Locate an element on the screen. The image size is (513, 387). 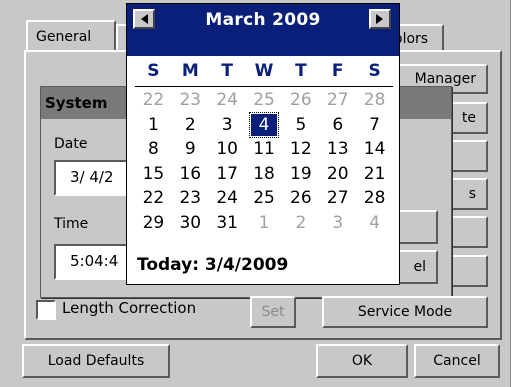
weekday-header: S M T W T F S is located at coordinates (264, 72).